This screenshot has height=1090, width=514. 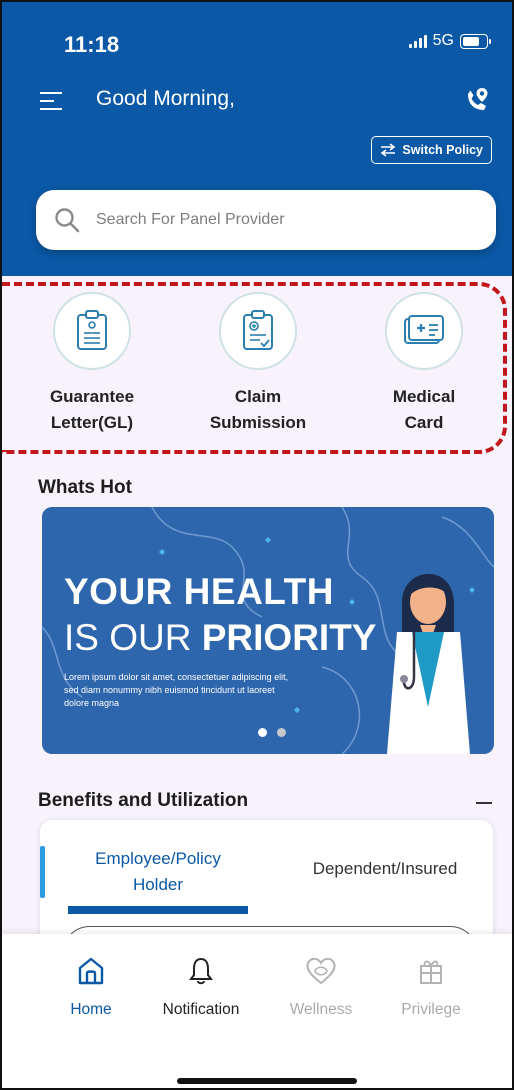 What do you see at coordinates (428, 663) in the screenshot?
I see `doctor-illustration` at bounding box center [428, 663].